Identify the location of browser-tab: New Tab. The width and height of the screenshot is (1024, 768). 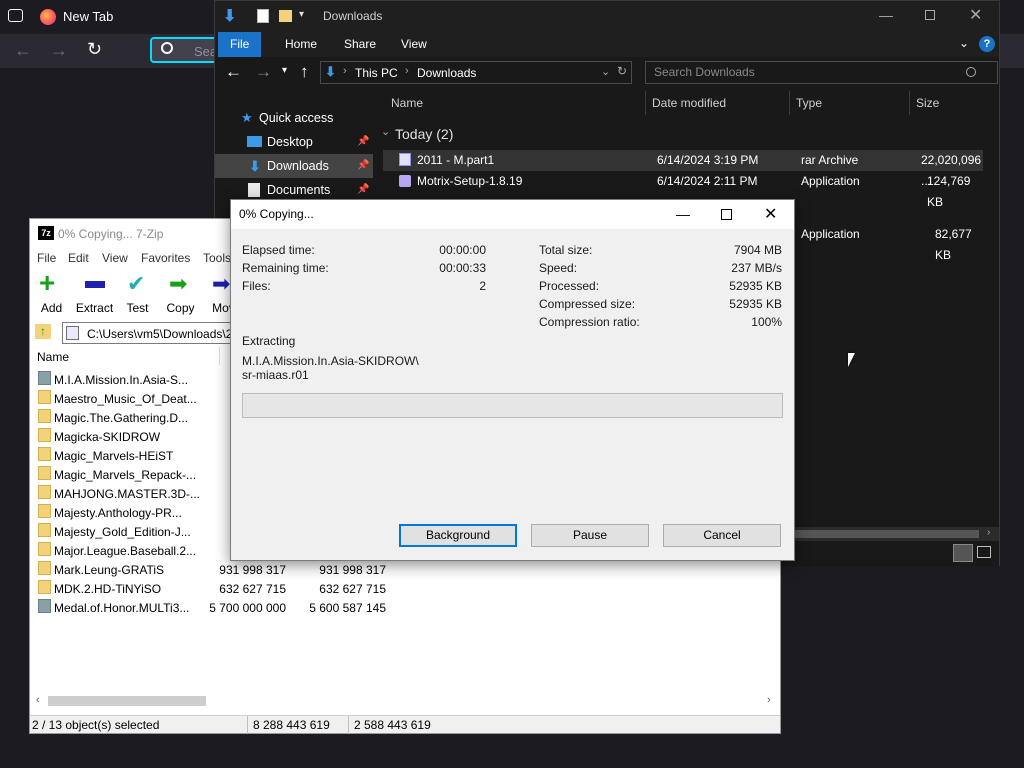
(125, 17).